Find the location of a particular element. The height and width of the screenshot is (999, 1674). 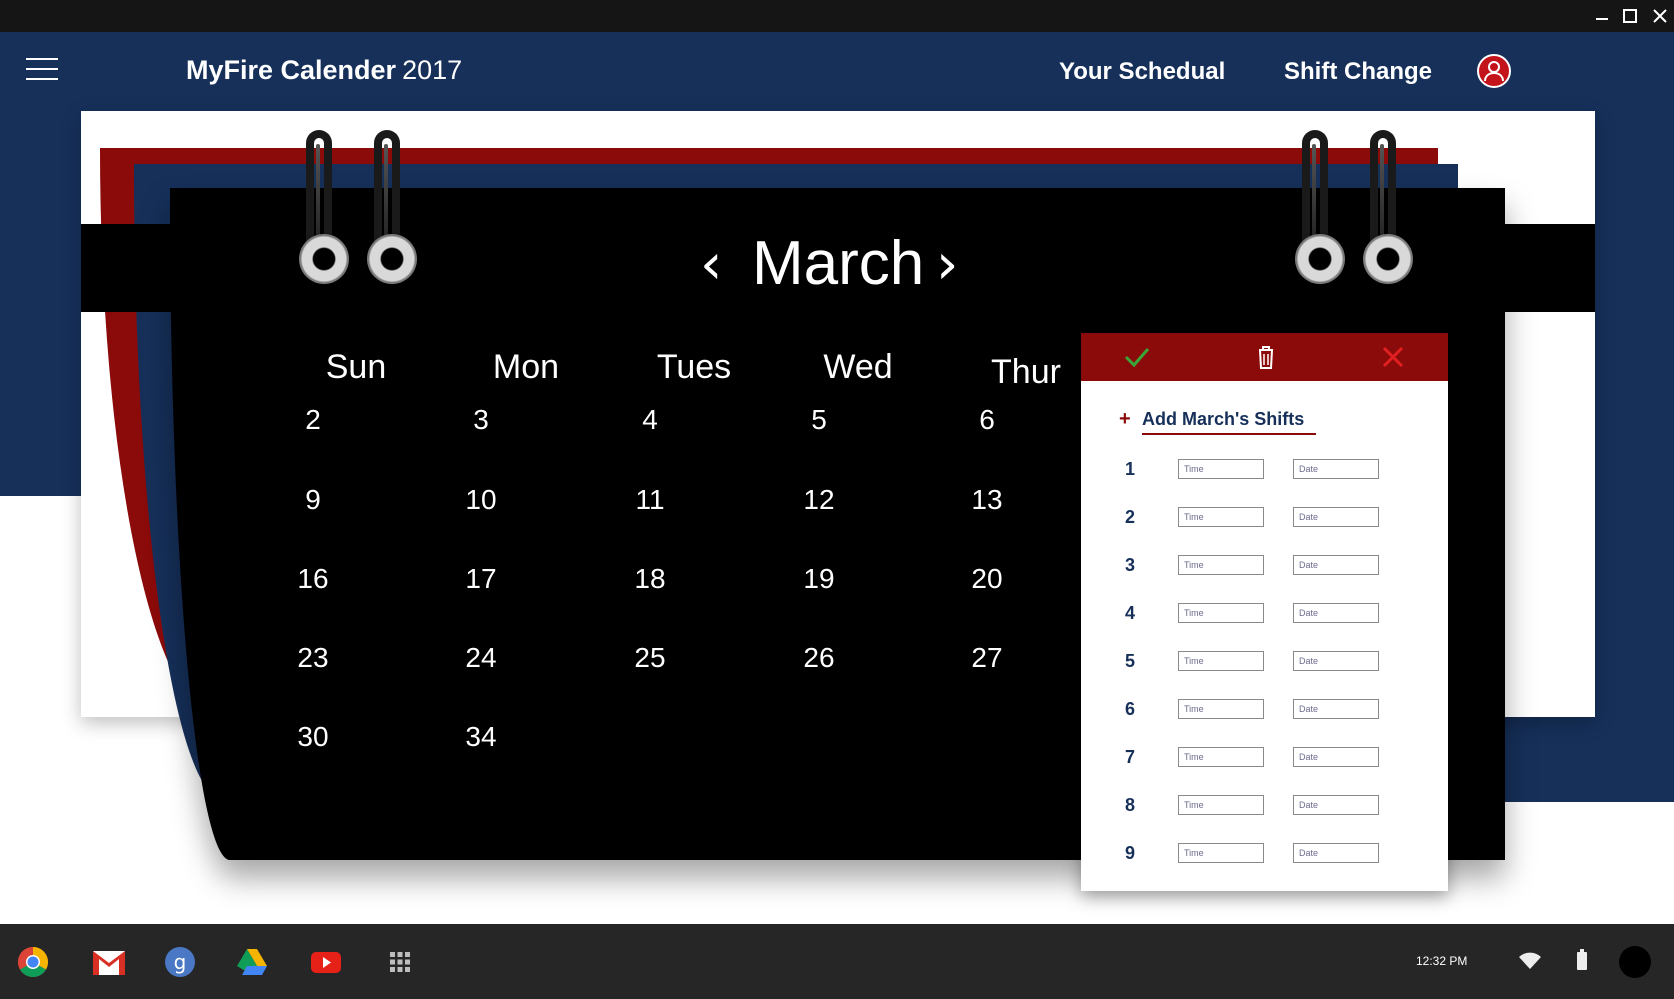

nav-shift-change: Shift Change is located at coordinates (1358, 72).